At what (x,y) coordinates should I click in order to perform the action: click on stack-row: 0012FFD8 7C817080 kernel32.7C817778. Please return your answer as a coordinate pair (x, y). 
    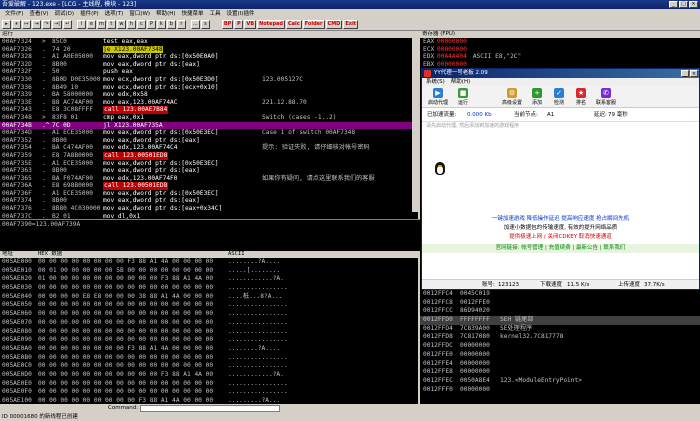
    Looking at the image, I should click on (560, 337).